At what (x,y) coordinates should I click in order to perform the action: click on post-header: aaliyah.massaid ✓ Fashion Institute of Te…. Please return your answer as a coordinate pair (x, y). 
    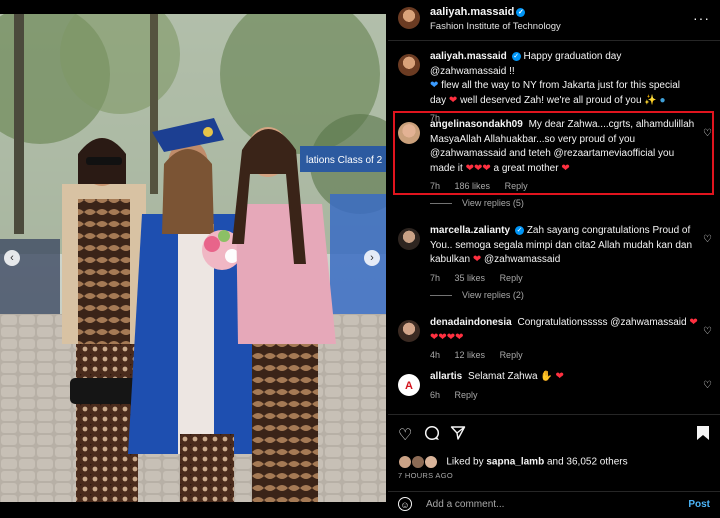
    Looking at the image, I should click on (554, 20).